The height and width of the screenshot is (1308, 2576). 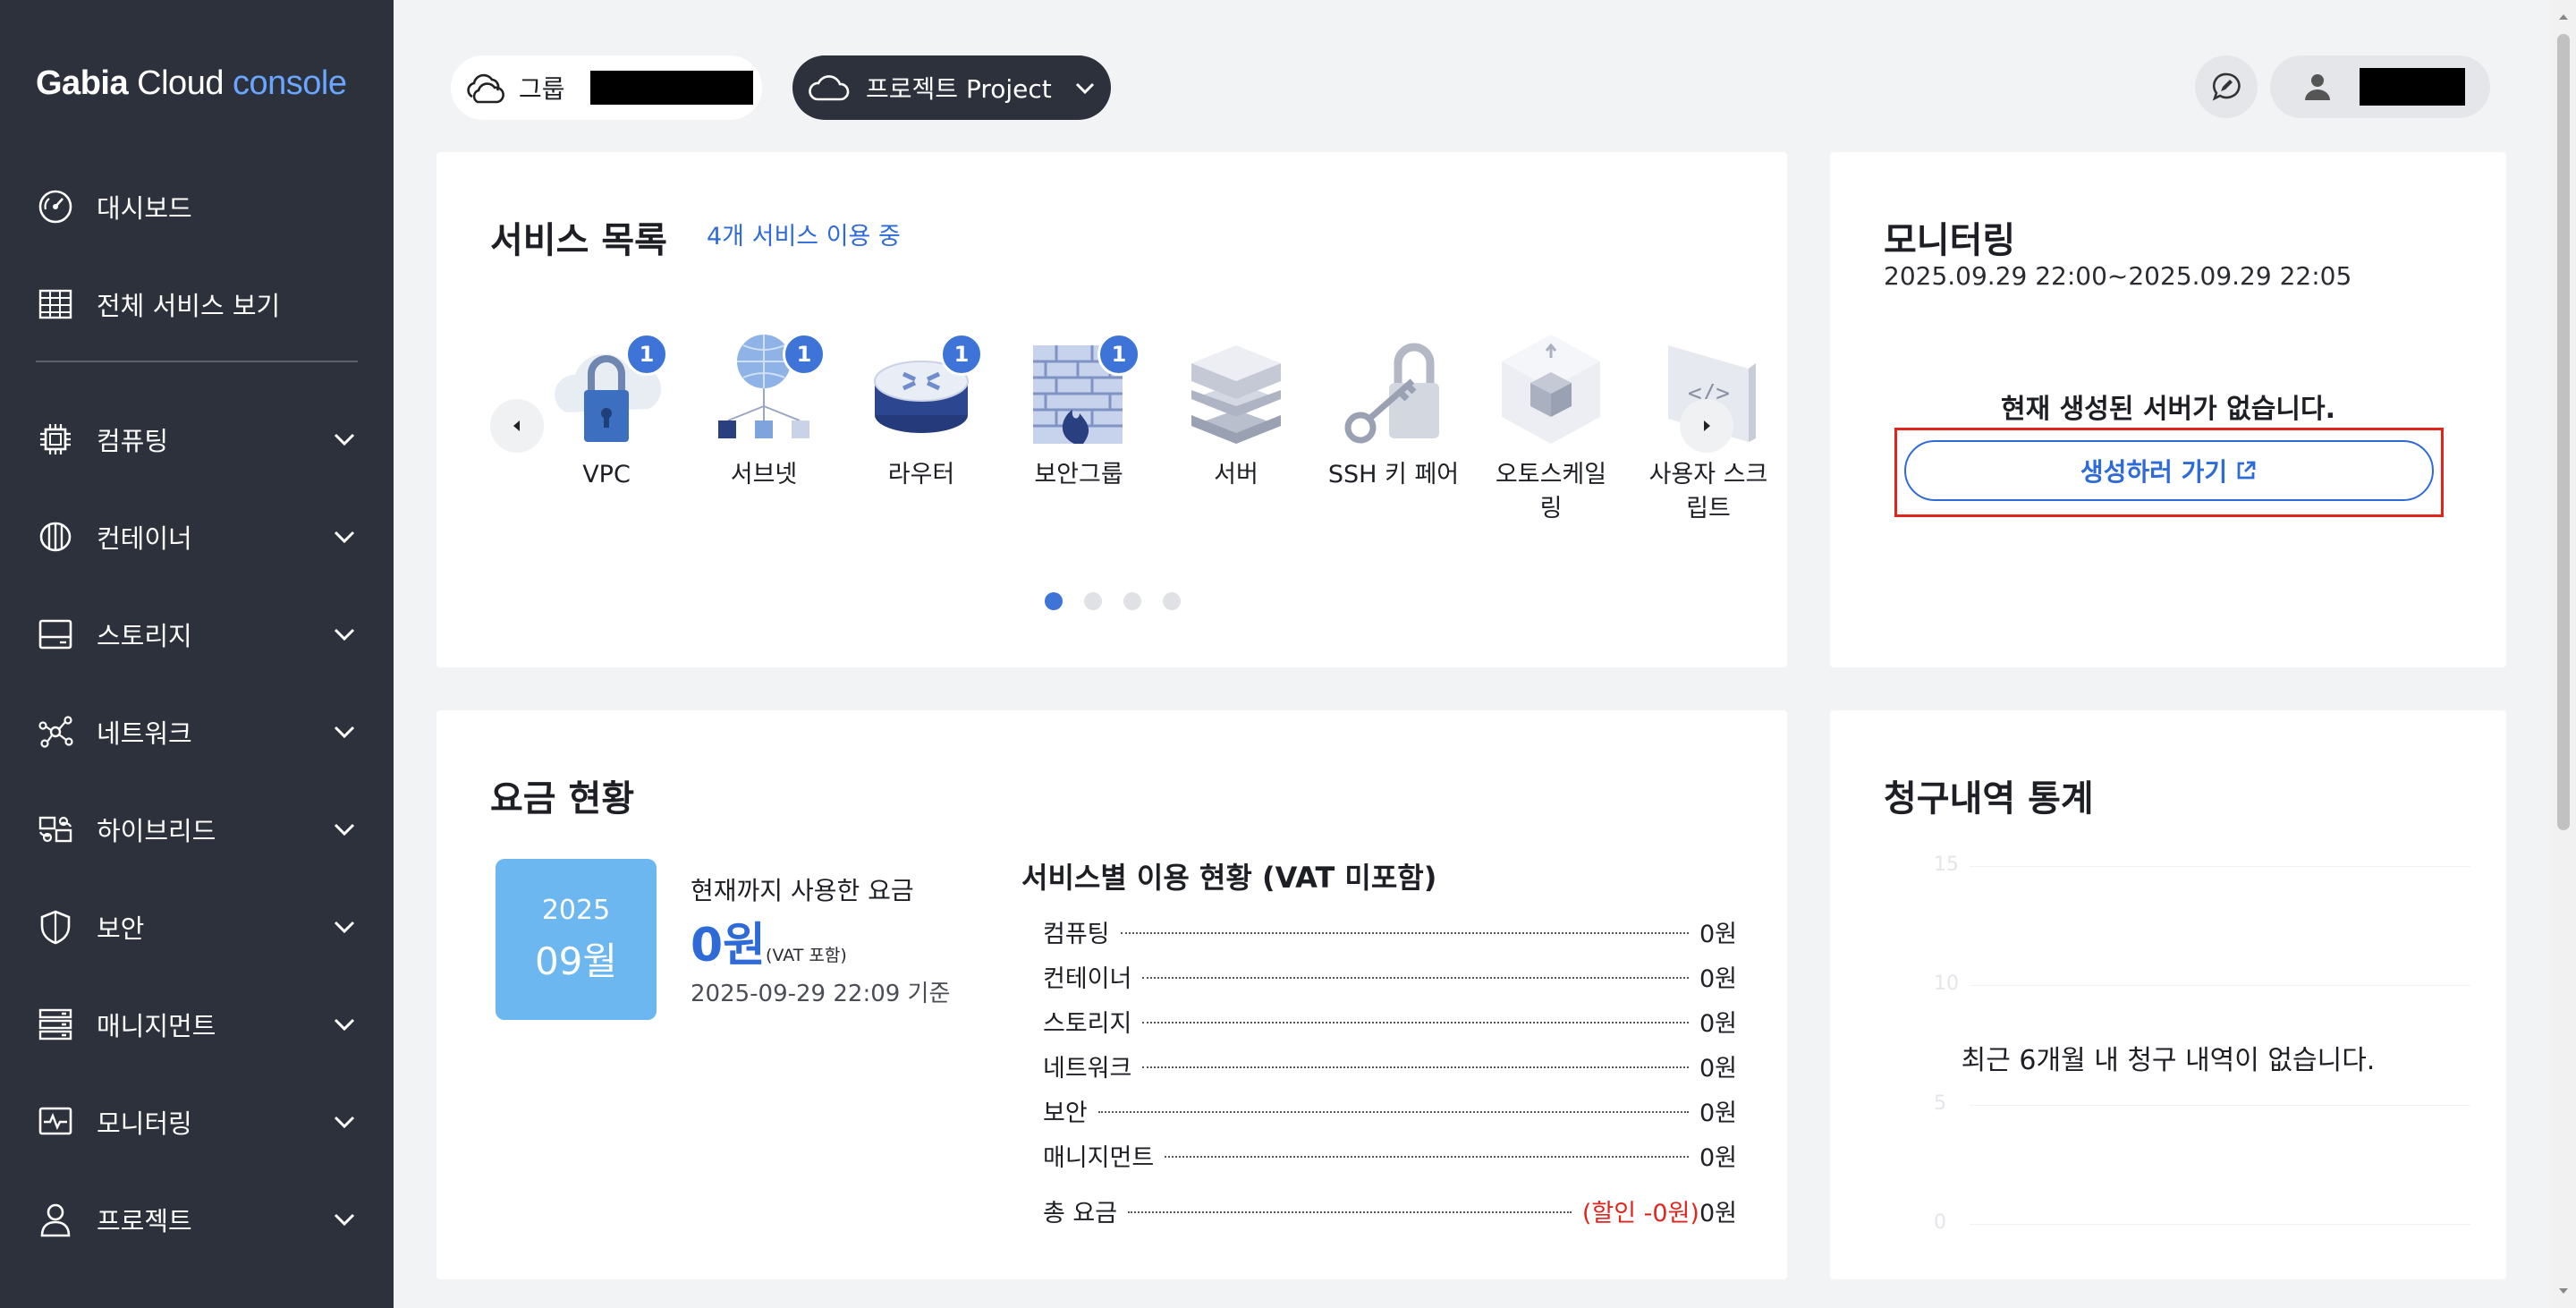 What do you see at coordinates (197, 1219) in the screenshot?
I see `sidebar-group-user-person: 프로젝트` at bounding box center [197, 1219].